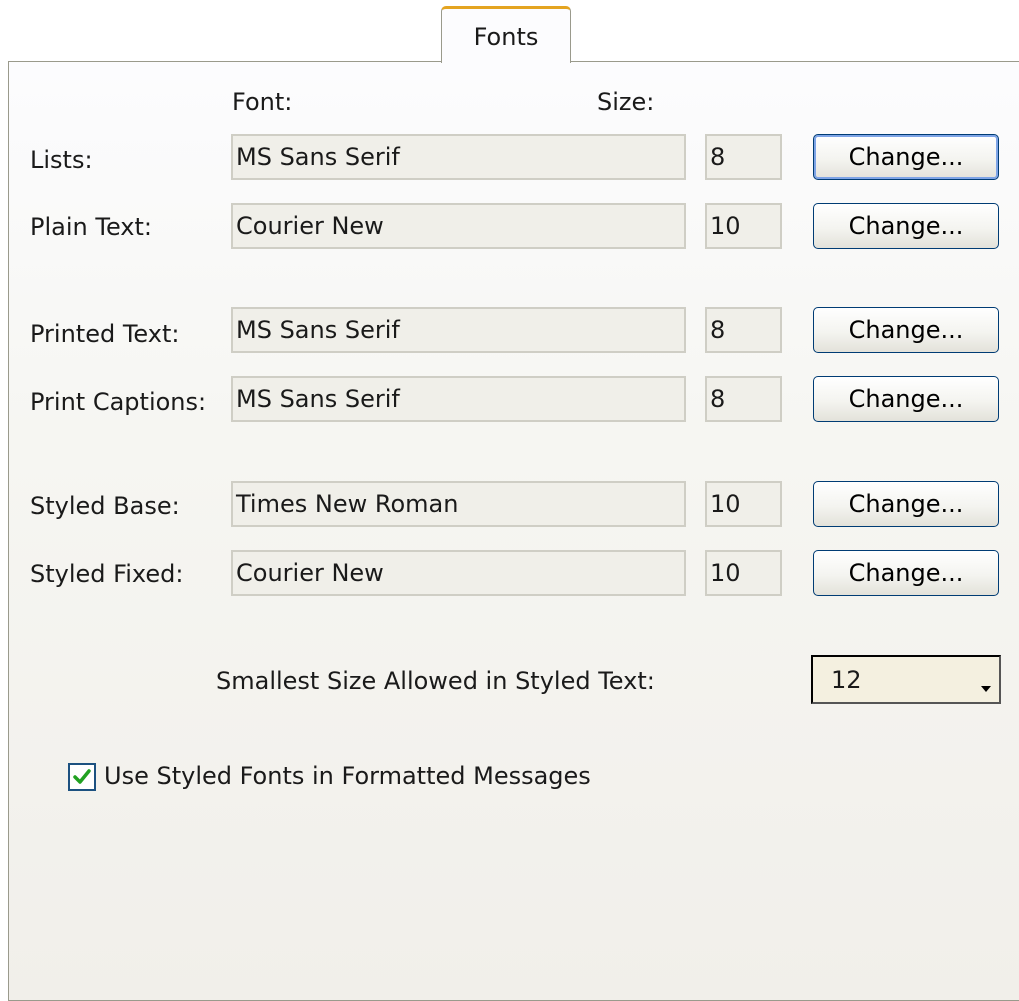 This screenshot has width=1019, height=1001. What do you see at coordinates (105, 334) in the screenshot?
I see `printed-text-label: Printed Text:` at bounding box center [105, 334].